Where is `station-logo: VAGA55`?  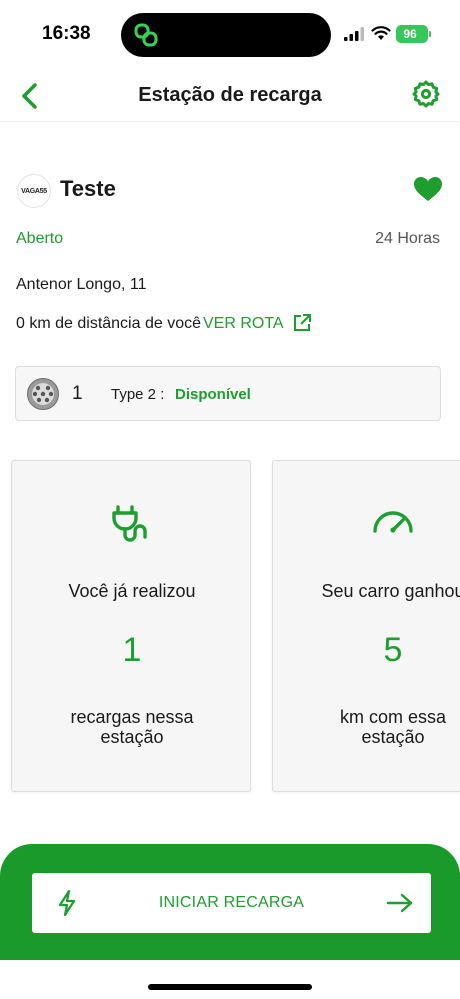 station-logo: VAGA55 is located at coordinates (34, 191).